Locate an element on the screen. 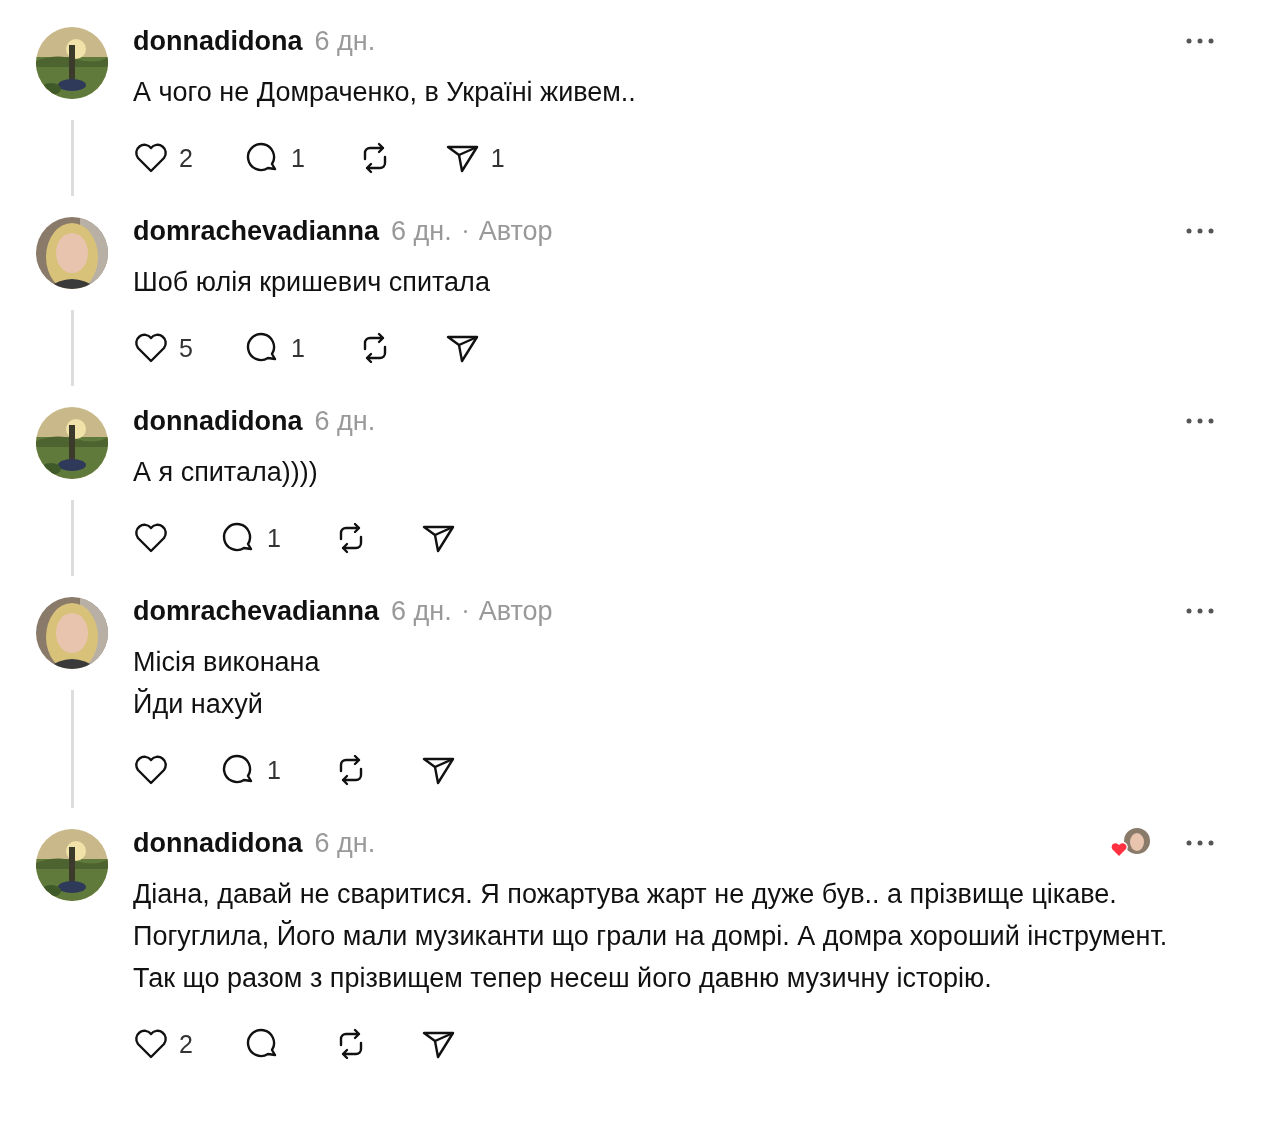  comment-text: Діана, давай не сваритися. Я пожартува жарт не дуже був.. а прізвище цікаве. Погуглила, Його мали музиканти що грали на домрі. А домра хороший інструмент. Так що разом з прізвищем тепер несеш його давню музичну історію. is located at coordinates (651, 936).